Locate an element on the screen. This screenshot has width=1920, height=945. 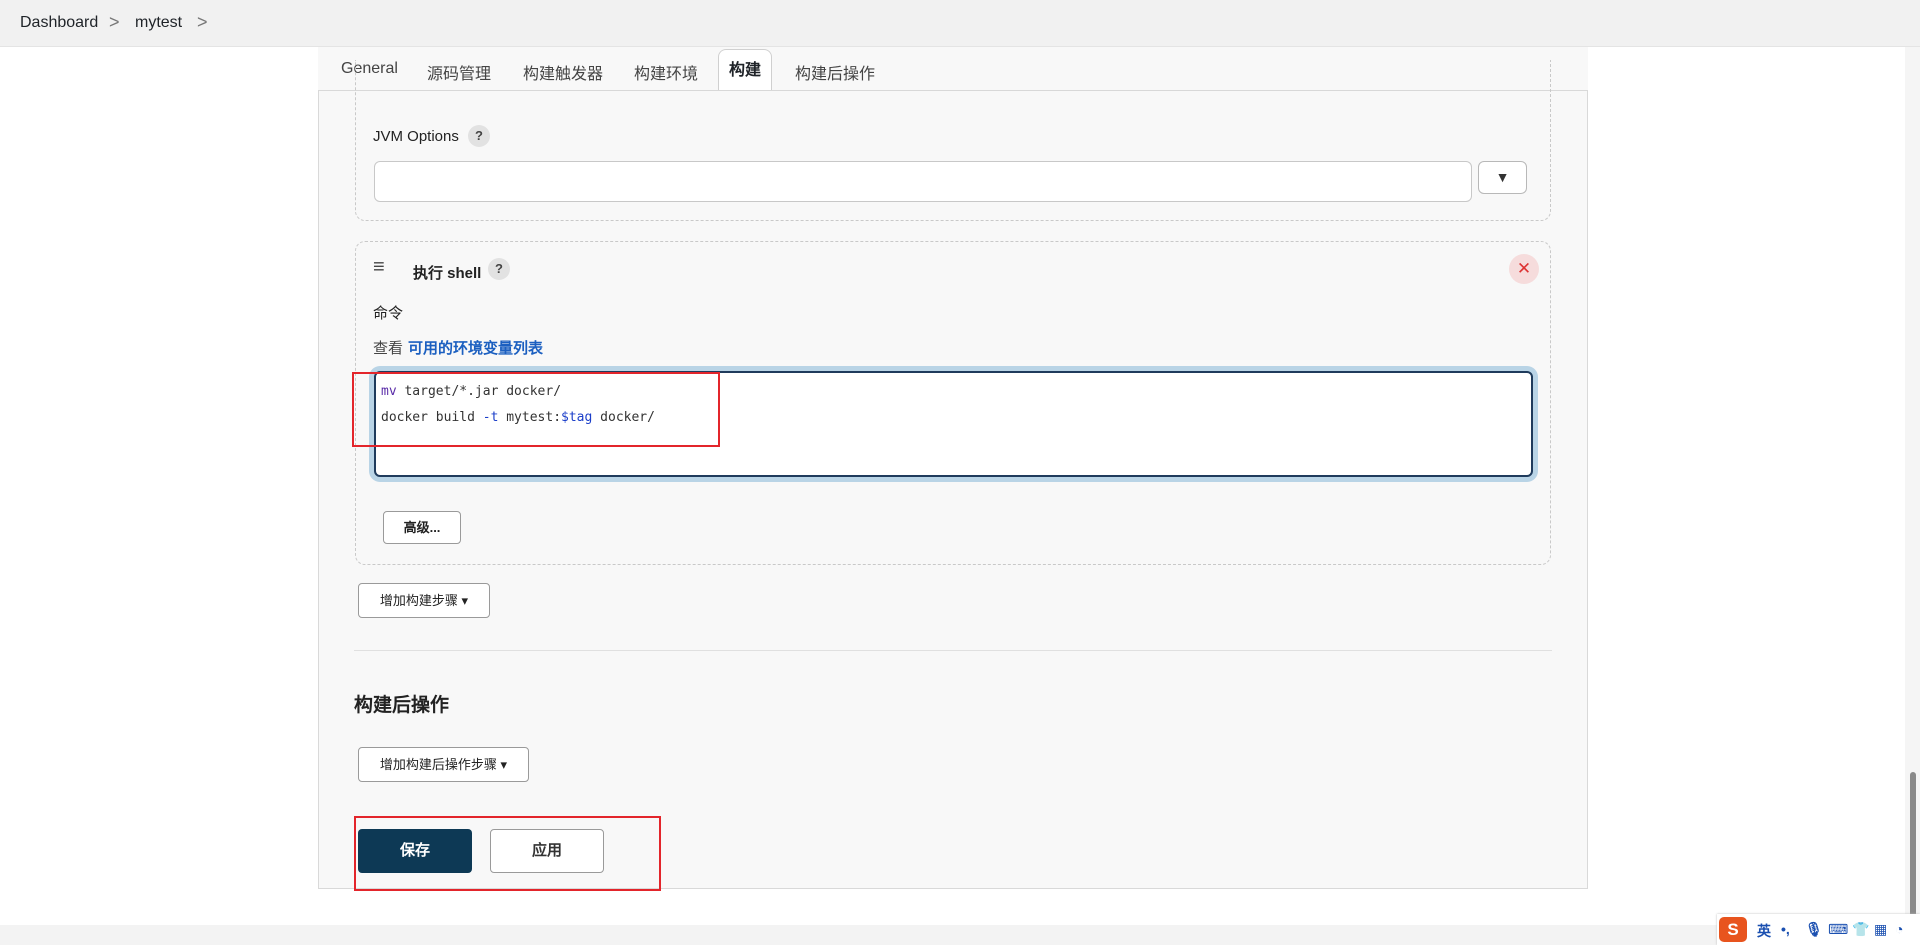
add-build-step-button: 增加构建步骤 ▾ is located at coordinates (424, 600).